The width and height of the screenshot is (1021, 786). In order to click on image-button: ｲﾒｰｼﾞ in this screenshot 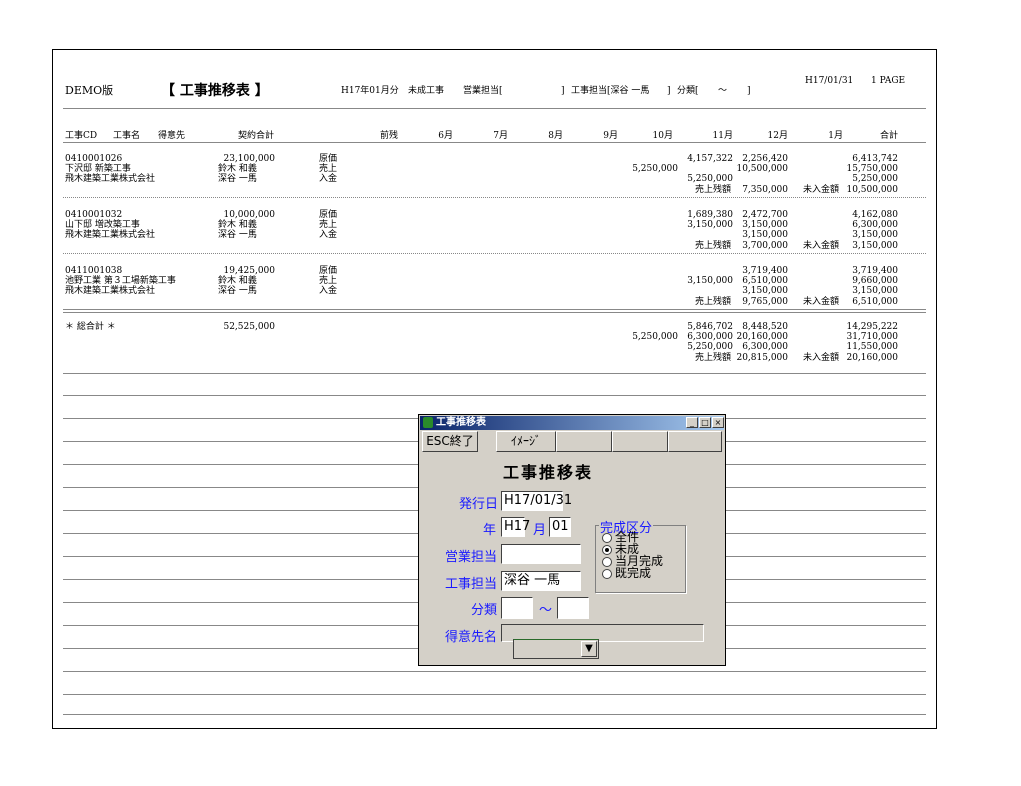, I will do `click(526, 441)`.